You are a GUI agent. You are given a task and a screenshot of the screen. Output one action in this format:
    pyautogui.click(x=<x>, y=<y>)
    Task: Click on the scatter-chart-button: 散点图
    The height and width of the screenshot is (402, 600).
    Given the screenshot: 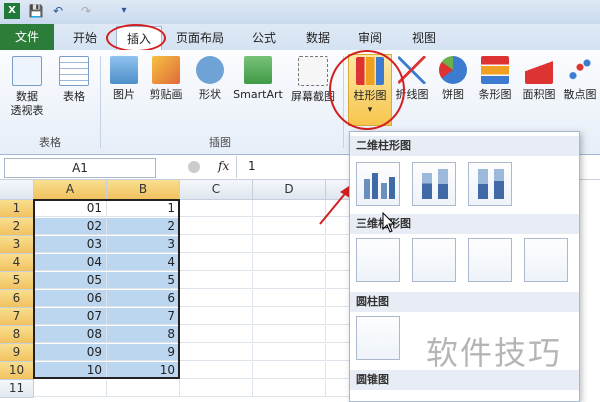 What is the action you would take?
    pyautogui.click(x=580, y=78)
    